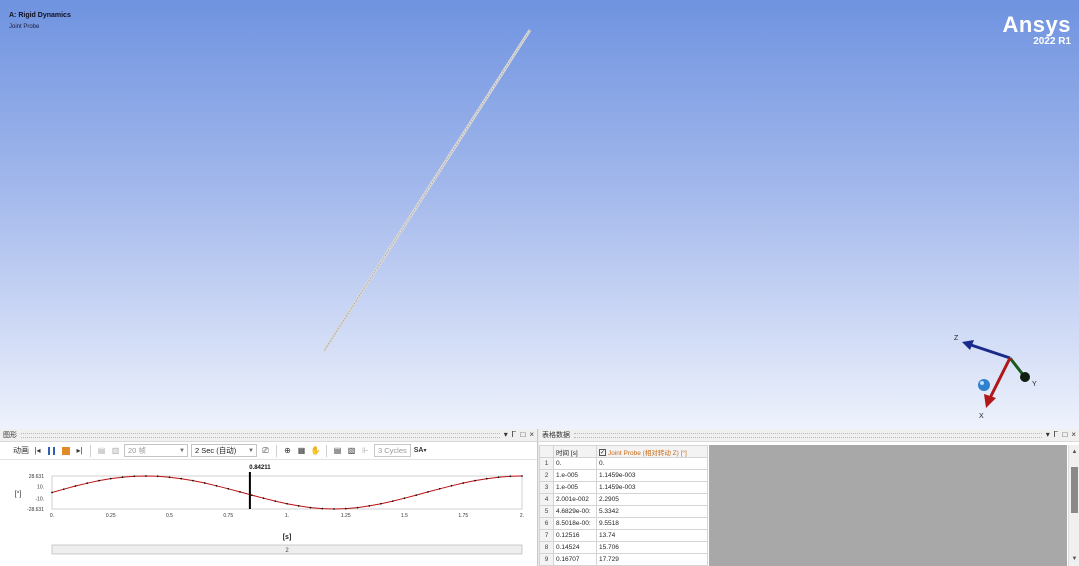 The height and width of the screenshot is (566, 1079). Describe the element at coordinates (575, 511) in the screenshot. I see `time-cell: 4.6829e-00:` at that location.